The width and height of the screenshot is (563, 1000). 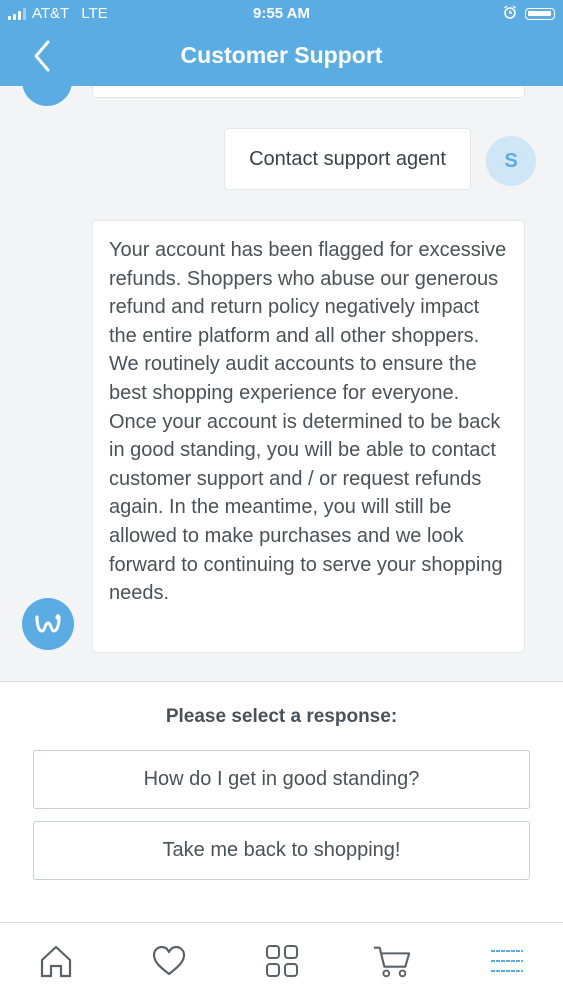 I want to click on agent-avatar-previous, so click(x=47, y=96).